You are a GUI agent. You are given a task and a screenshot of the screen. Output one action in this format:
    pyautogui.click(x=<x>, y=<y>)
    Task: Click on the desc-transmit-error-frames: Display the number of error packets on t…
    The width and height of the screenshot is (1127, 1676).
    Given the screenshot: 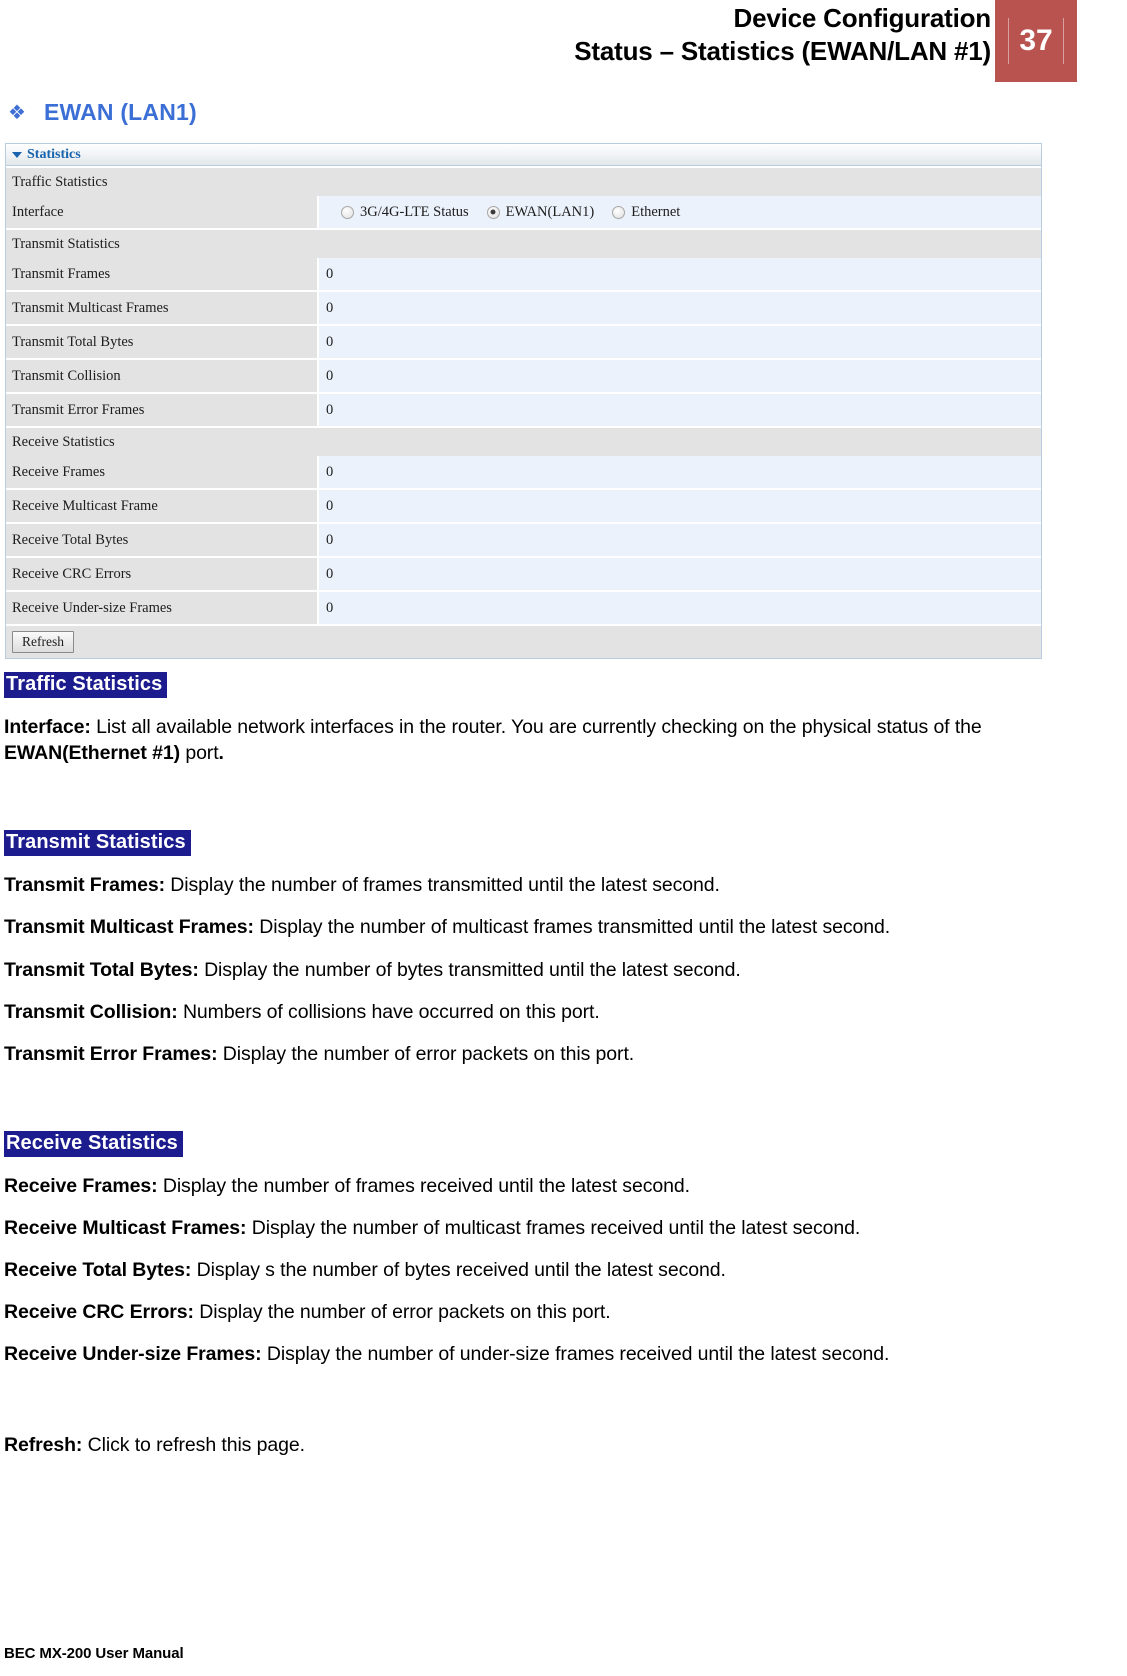 What is the action you would take?
    pyautogui.click(x=426, y=1053)
    